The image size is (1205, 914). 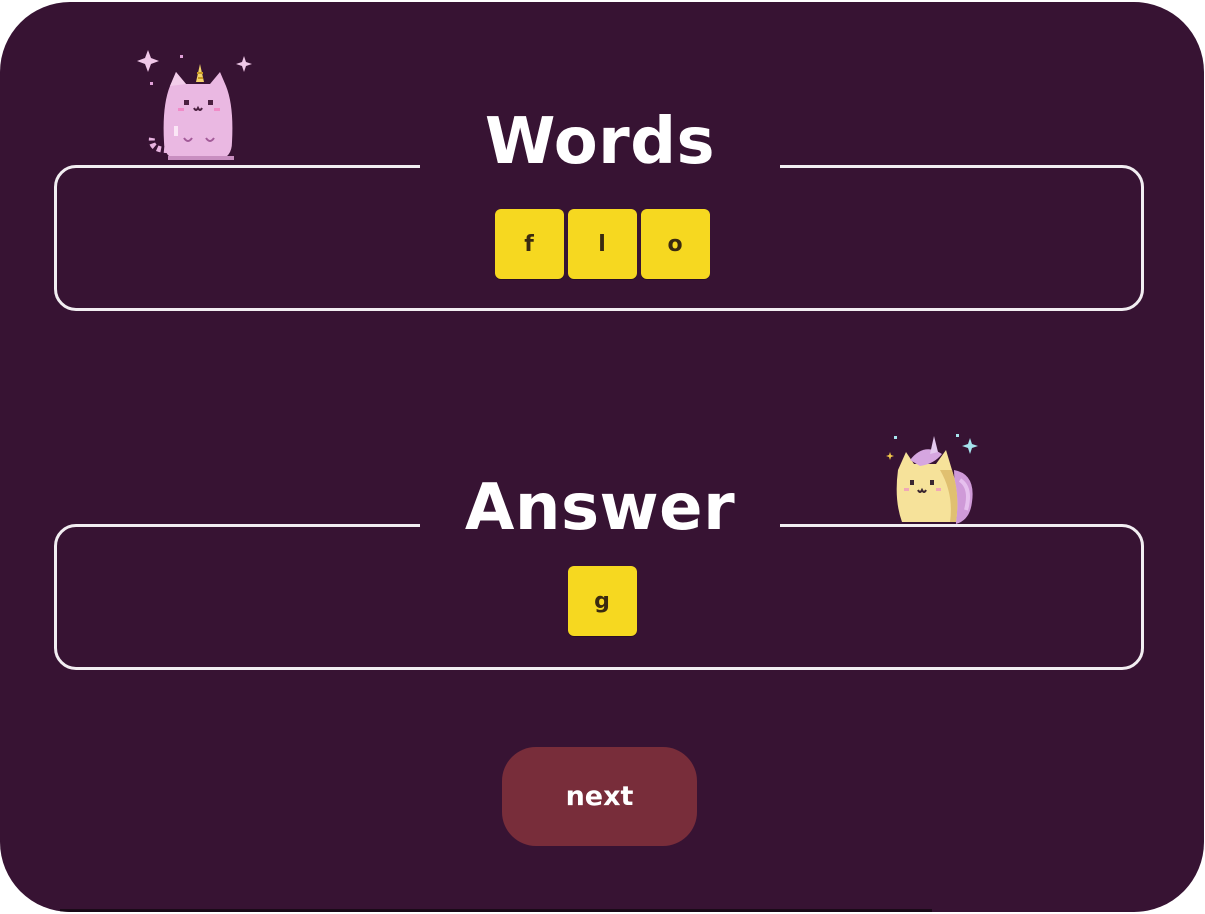 I want to click on letter-tile: g, so click(x=602, y=601).